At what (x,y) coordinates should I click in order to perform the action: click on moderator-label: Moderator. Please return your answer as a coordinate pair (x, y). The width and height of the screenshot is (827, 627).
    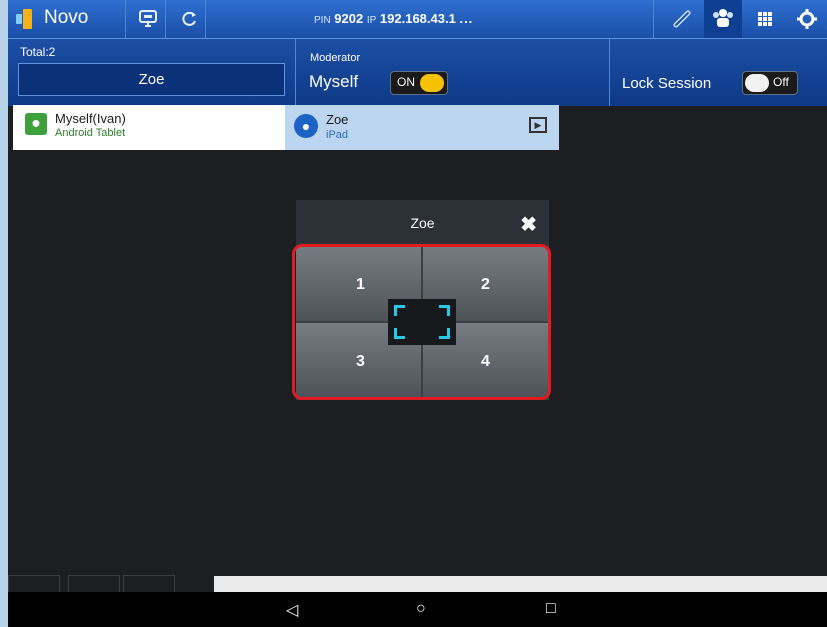
    Looking at the image, I should click on (335, 58).